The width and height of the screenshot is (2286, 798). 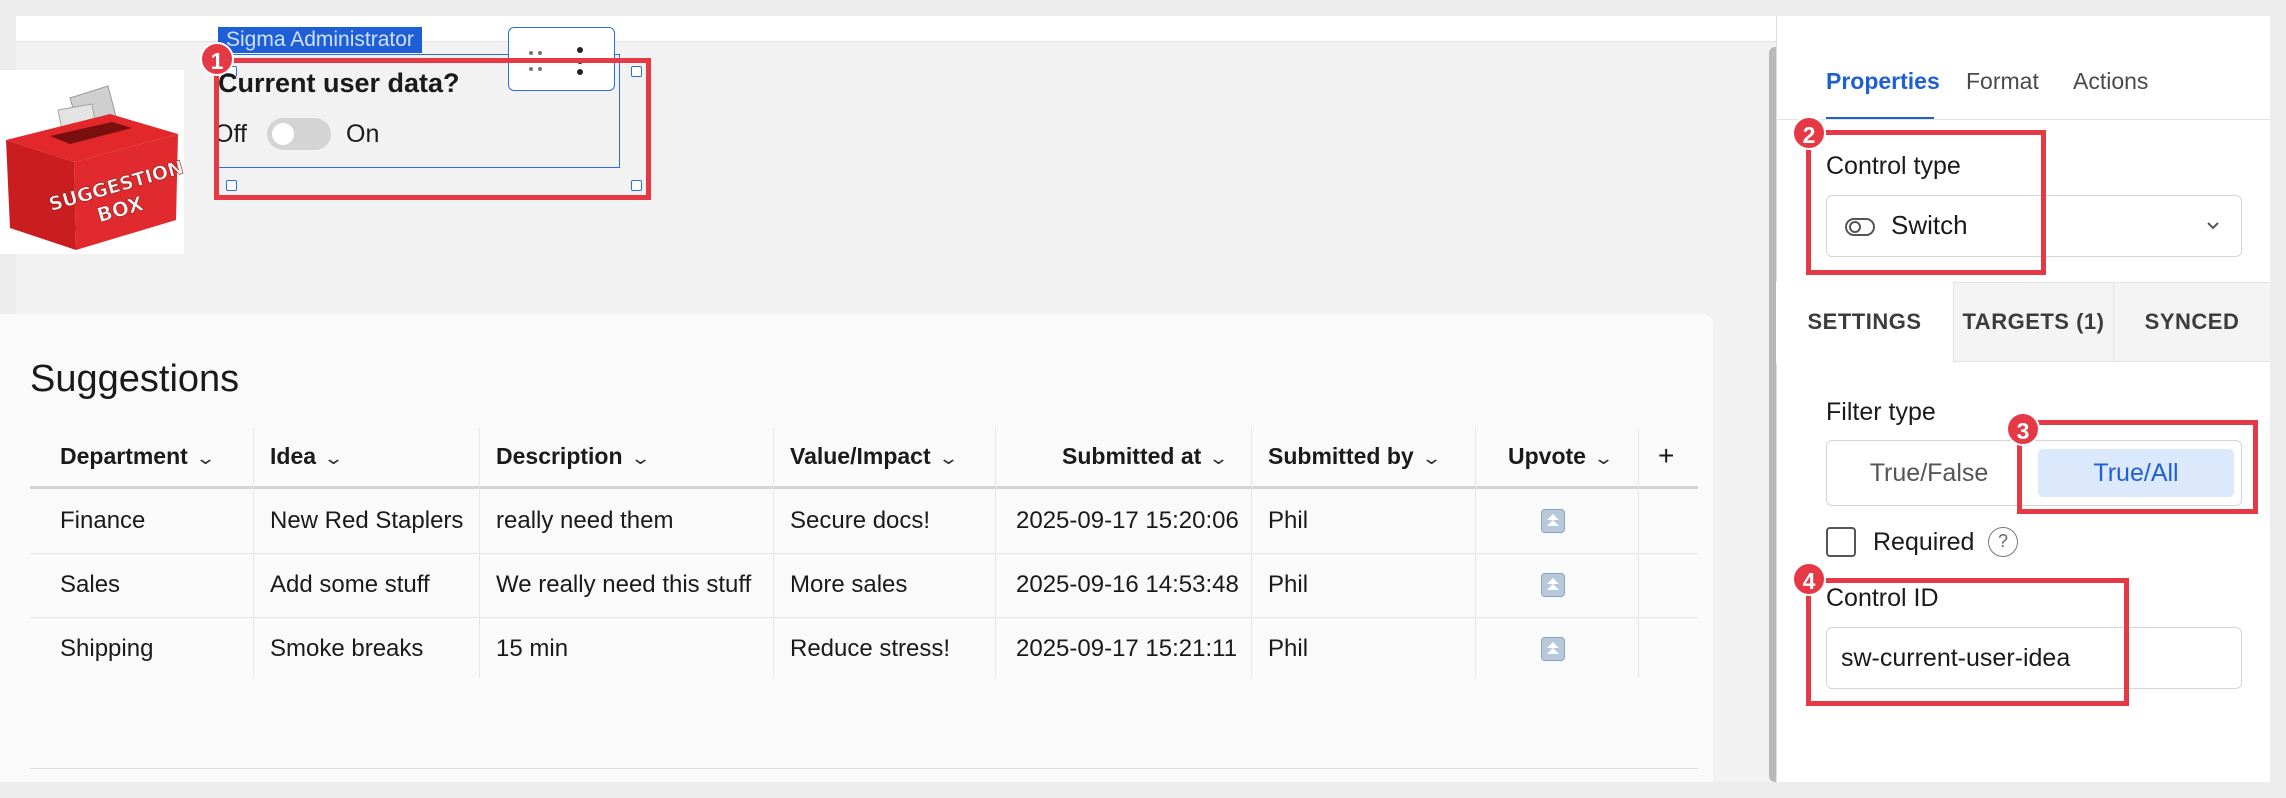 I want to click on subtab-settings: SETTINGS, so click(x=1865, y=322).